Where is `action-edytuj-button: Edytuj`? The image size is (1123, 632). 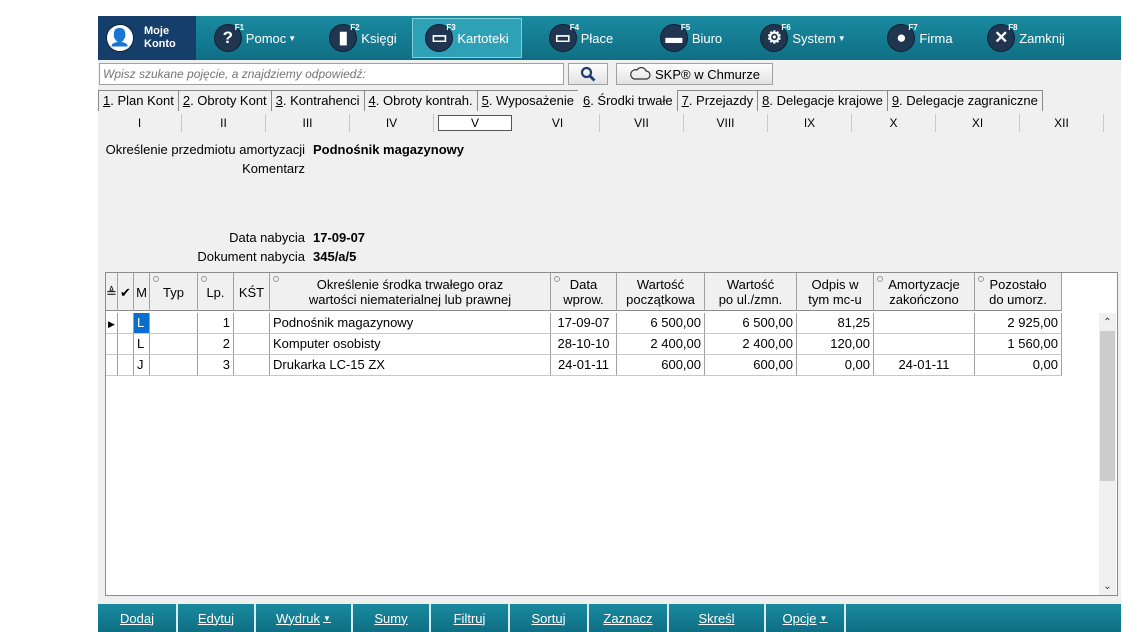
action-edytuj-button: Edytuj is located at coordinates (217, 618).